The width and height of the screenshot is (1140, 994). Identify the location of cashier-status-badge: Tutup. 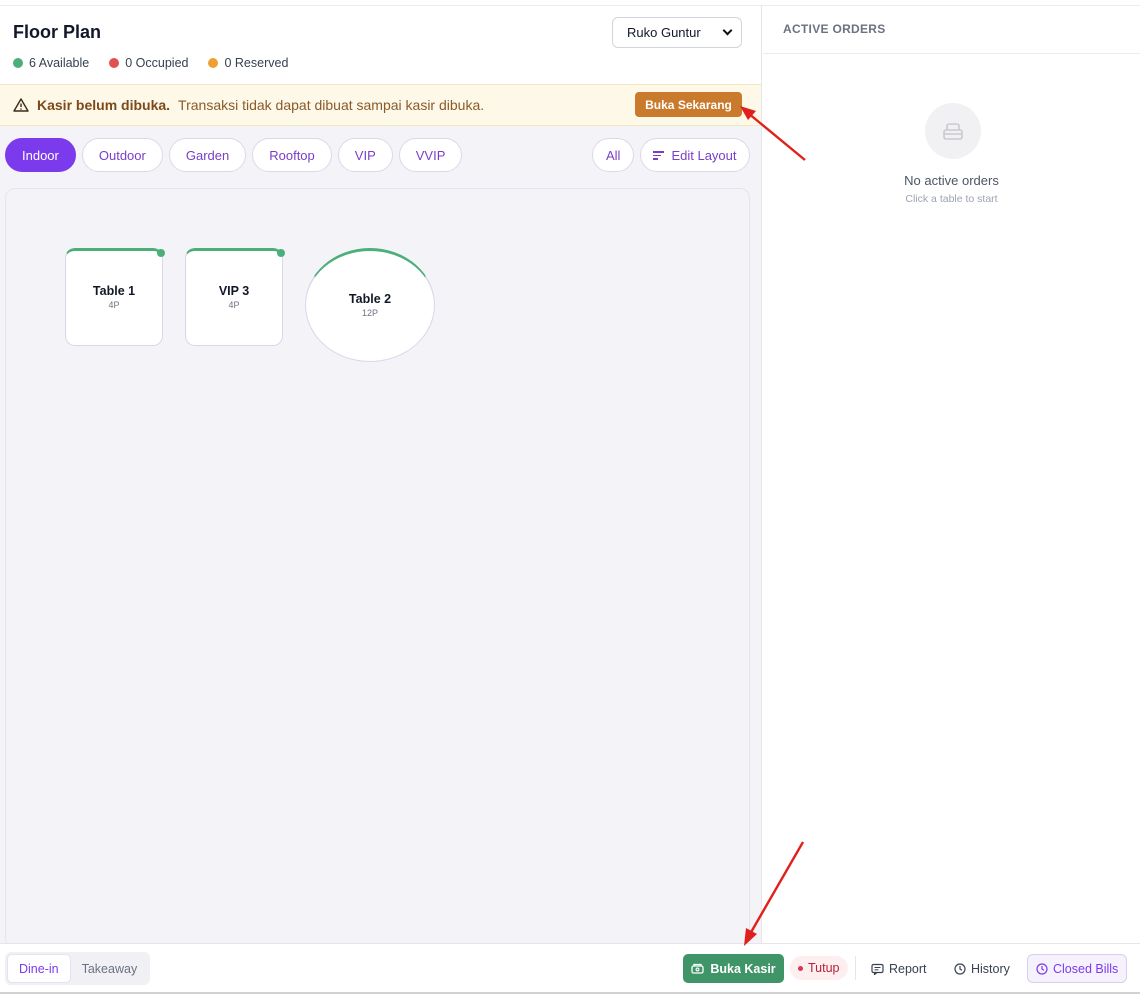
(819, 968).